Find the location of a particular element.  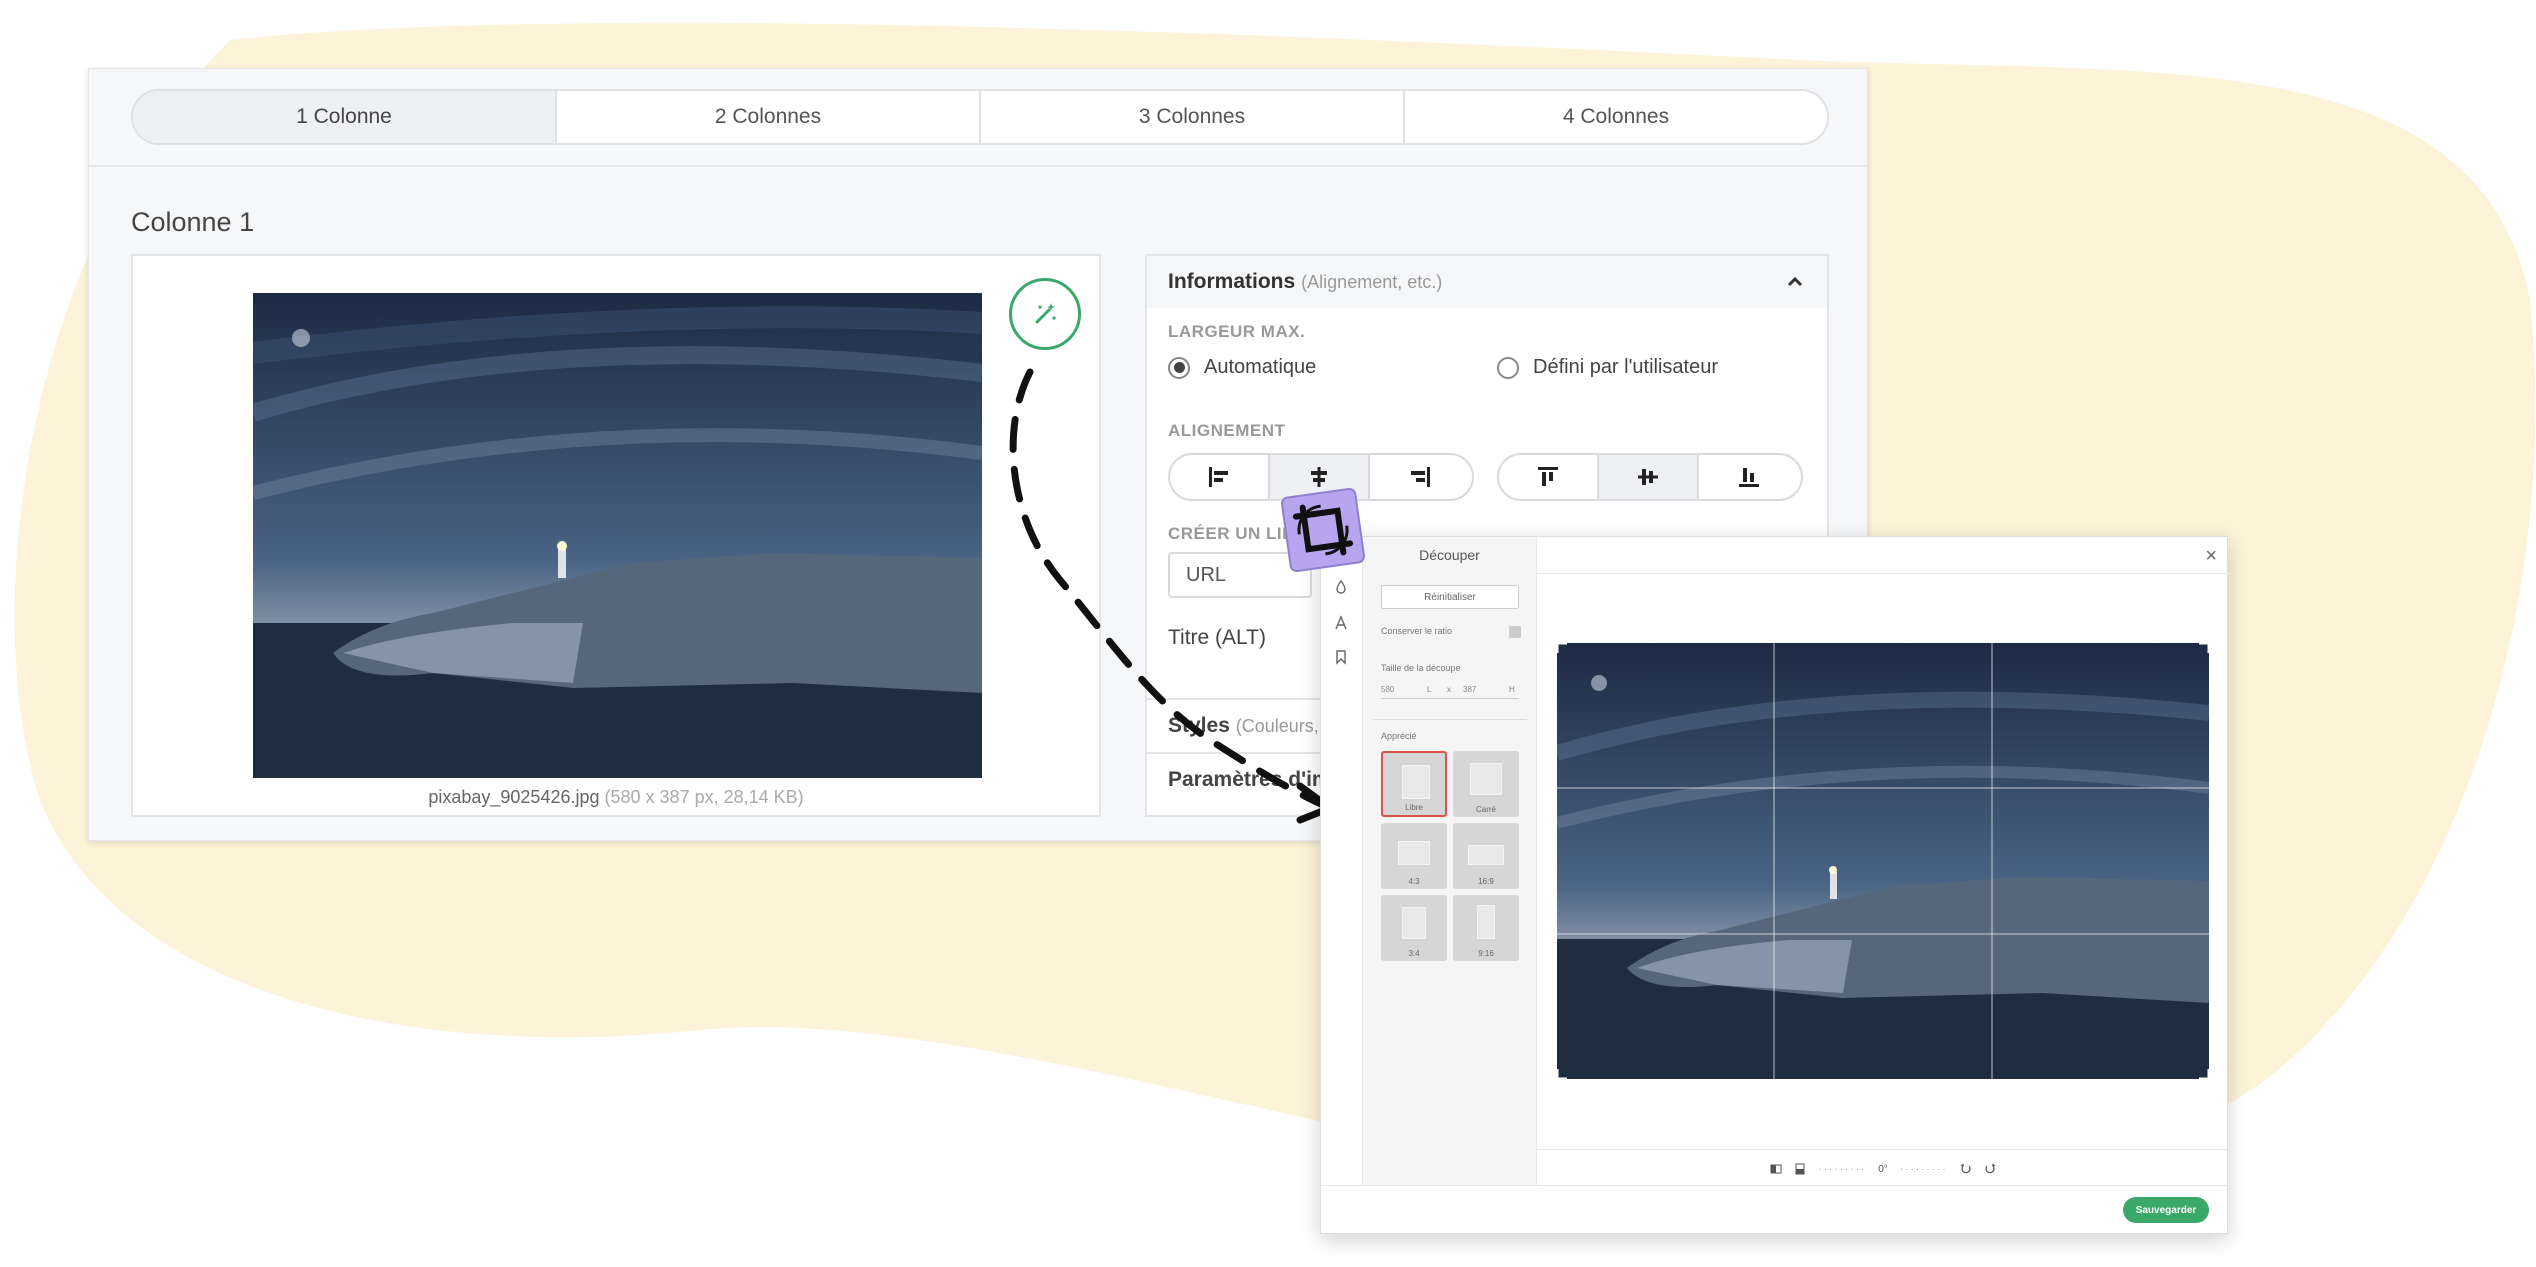

align-top-icon is located at coordinates (1548, 476).